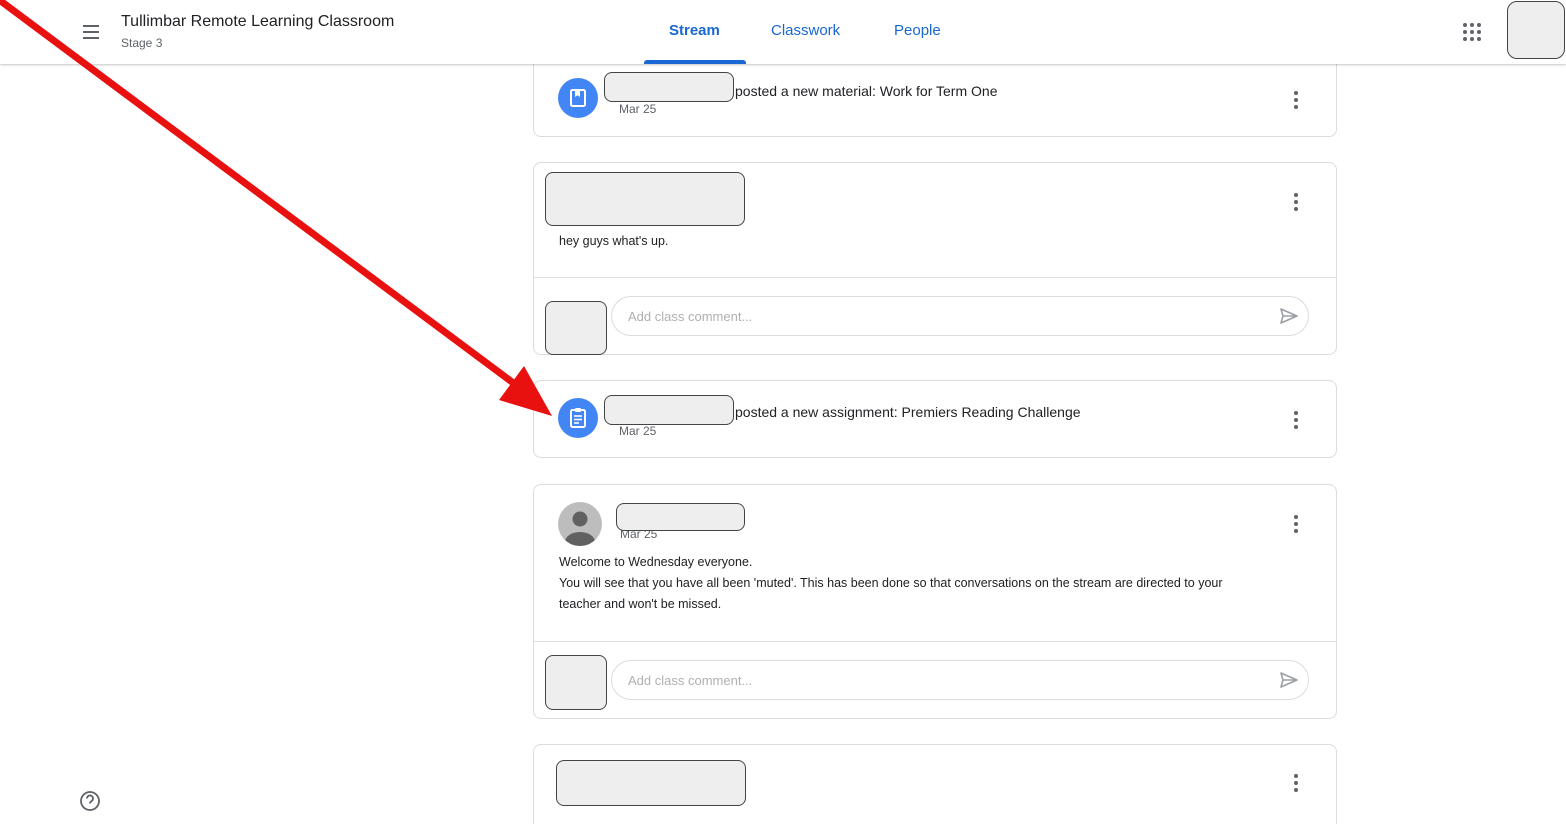  Describe the element at coordinates (142, 43) in the screenshot. I see `class-section: Stage 3` at that location.